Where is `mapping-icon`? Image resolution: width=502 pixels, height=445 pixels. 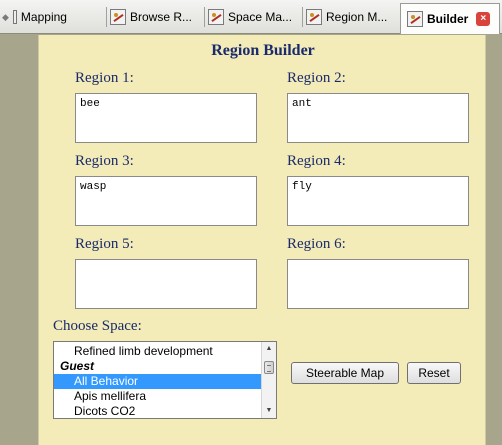
mapping-icon is located at coordinates (14, 17).